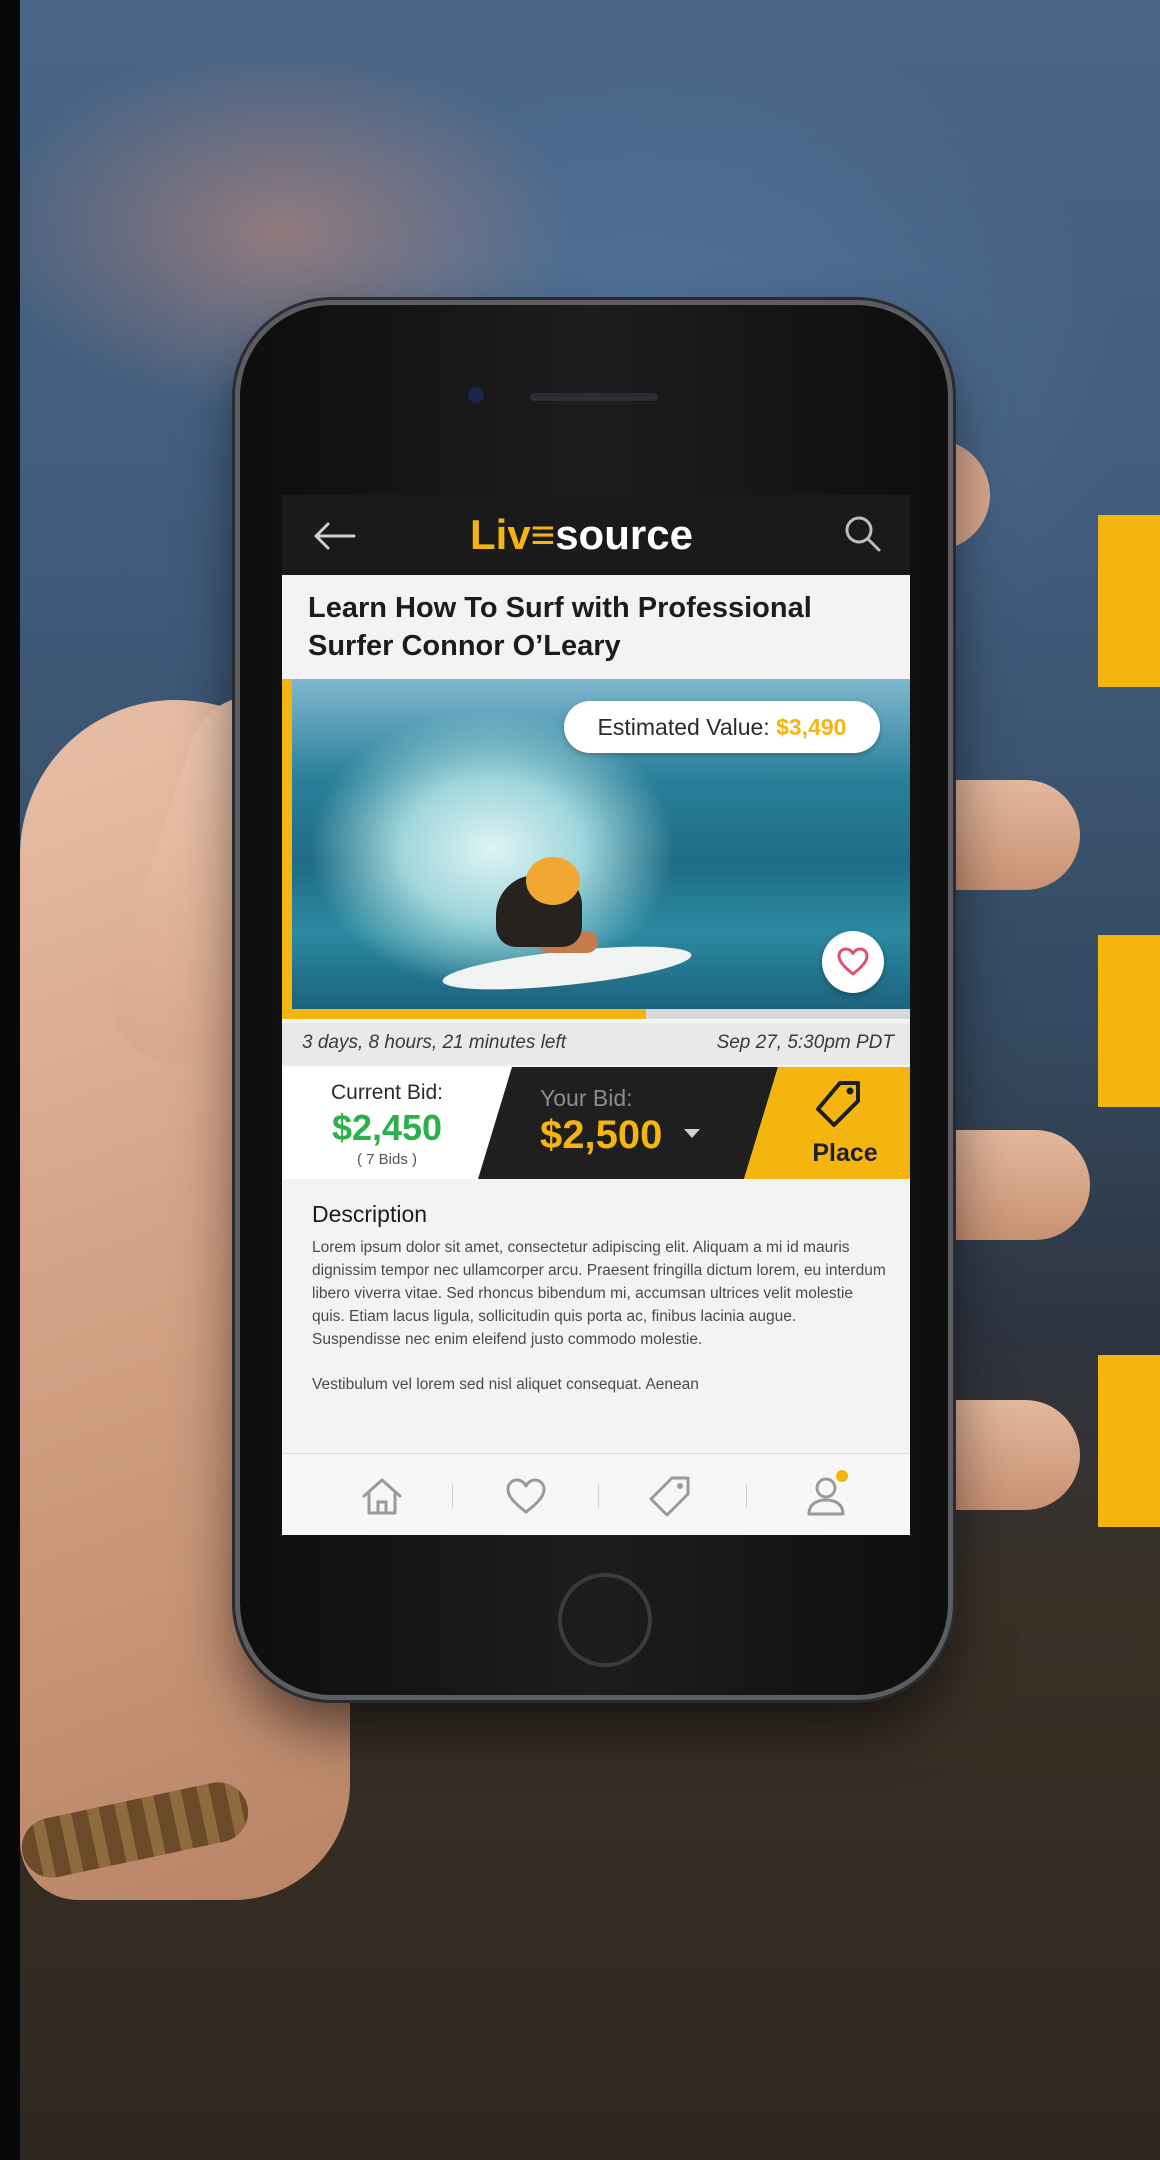 This screenshot has height=2160, width=1160. I want to click on tag-icon, so click(670, 1496).